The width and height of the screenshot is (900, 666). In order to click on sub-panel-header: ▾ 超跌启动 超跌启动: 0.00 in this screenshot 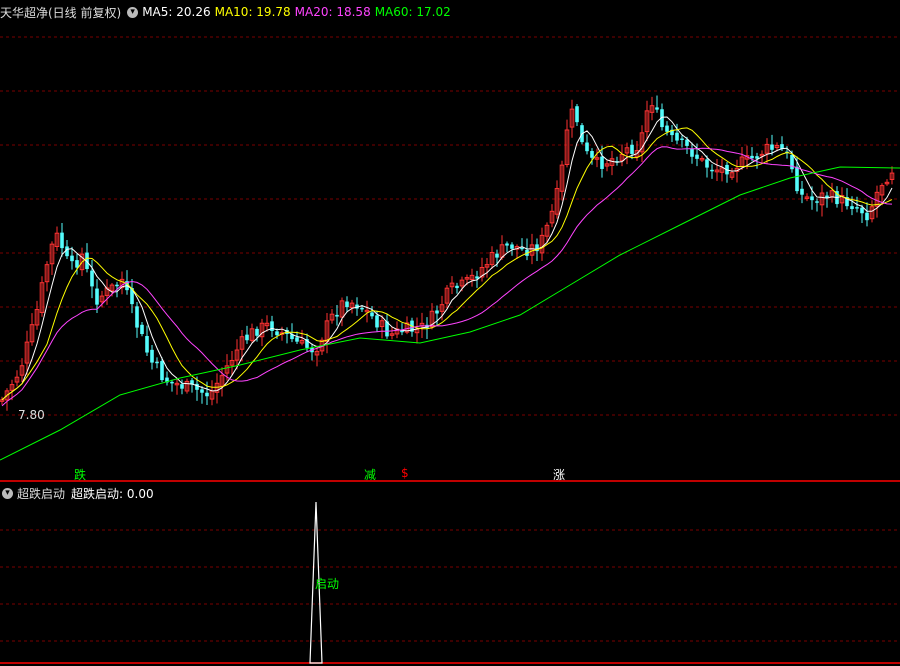, I will do `click(77, 493)`.